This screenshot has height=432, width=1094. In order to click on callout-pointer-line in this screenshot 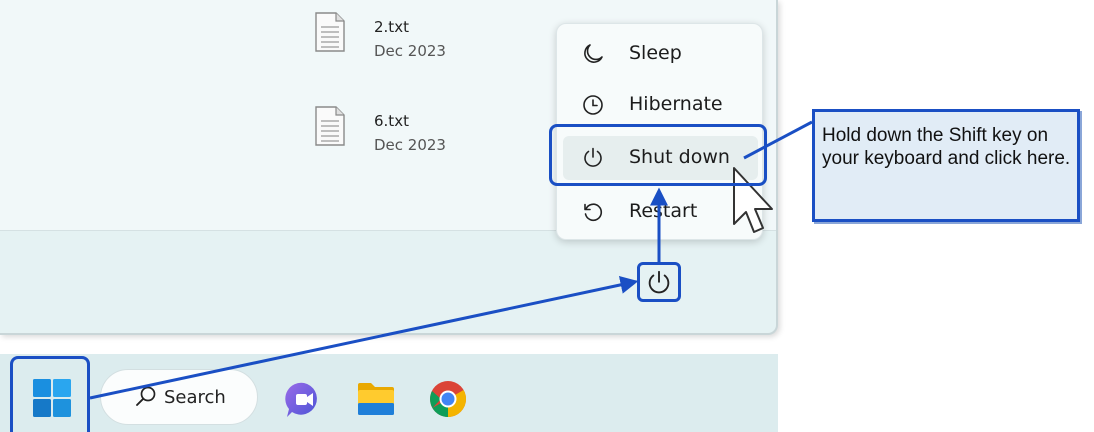, I will do `click(778, 140)`.